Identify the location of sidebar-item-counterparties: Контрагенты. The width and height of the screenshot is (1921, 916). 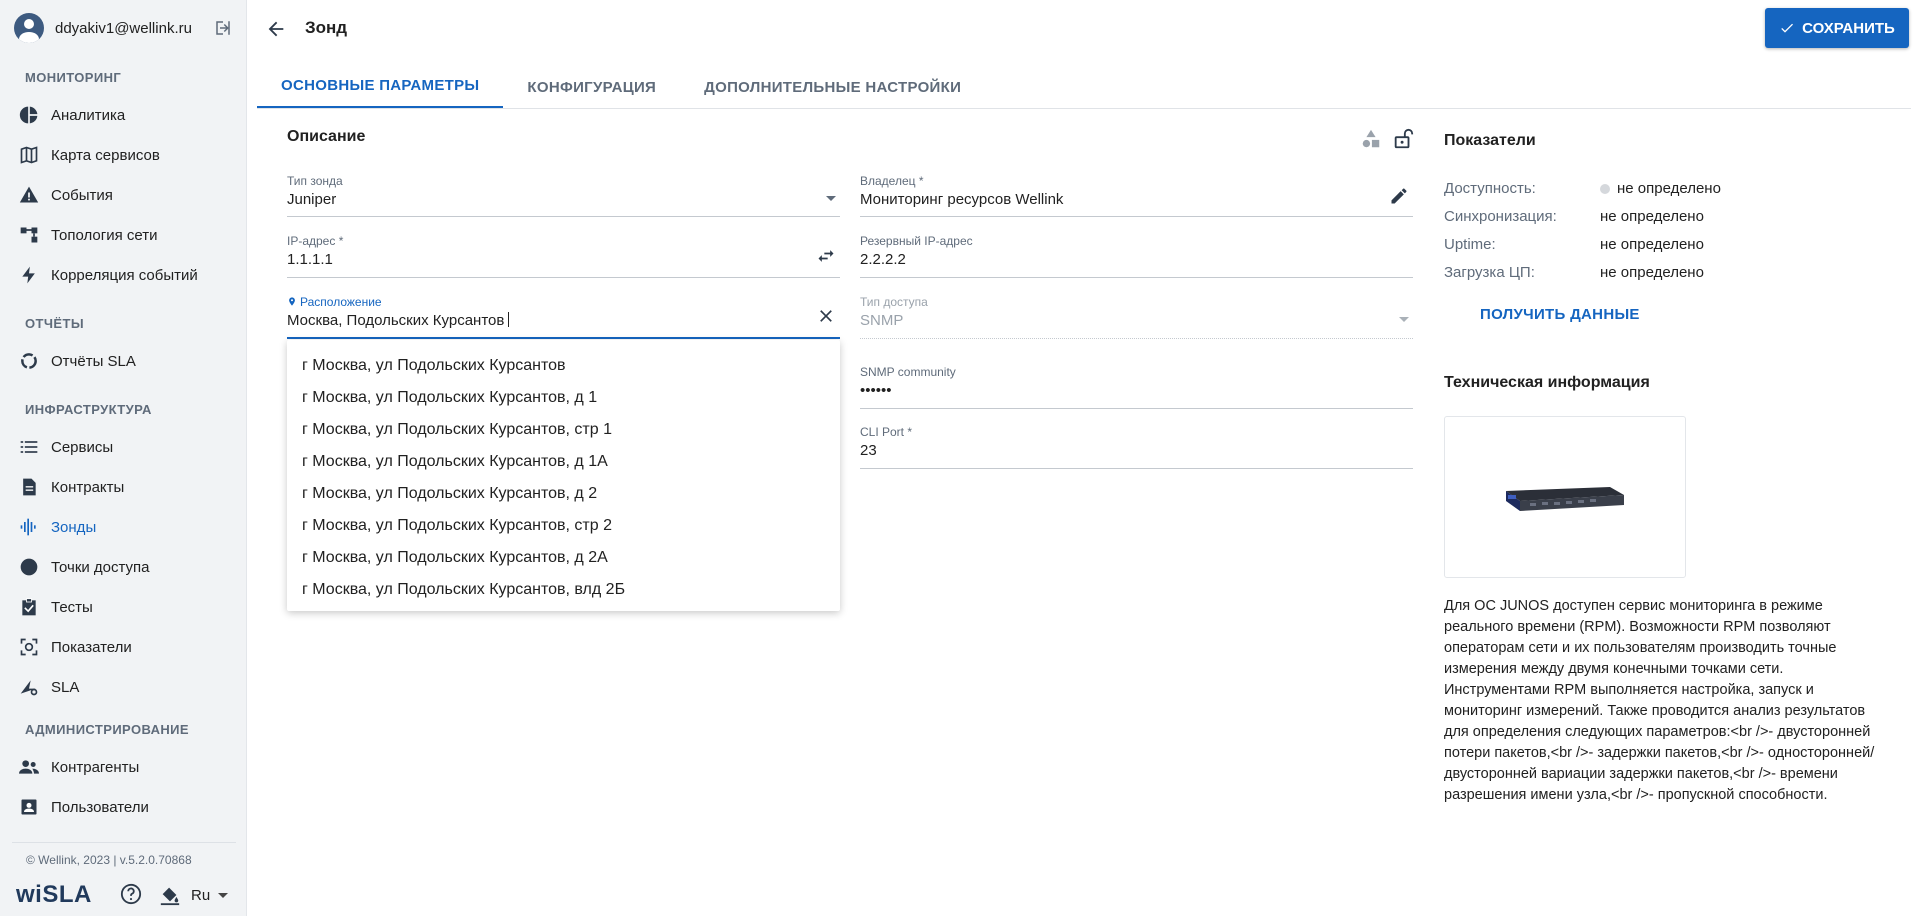
(128, 767).